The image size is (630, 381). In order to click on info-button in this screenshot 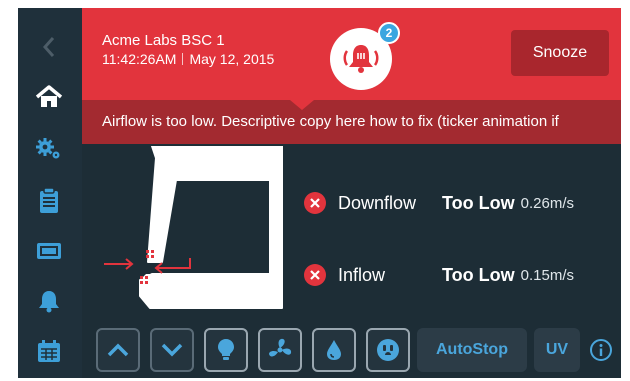, I will do `click(601, 350)`.